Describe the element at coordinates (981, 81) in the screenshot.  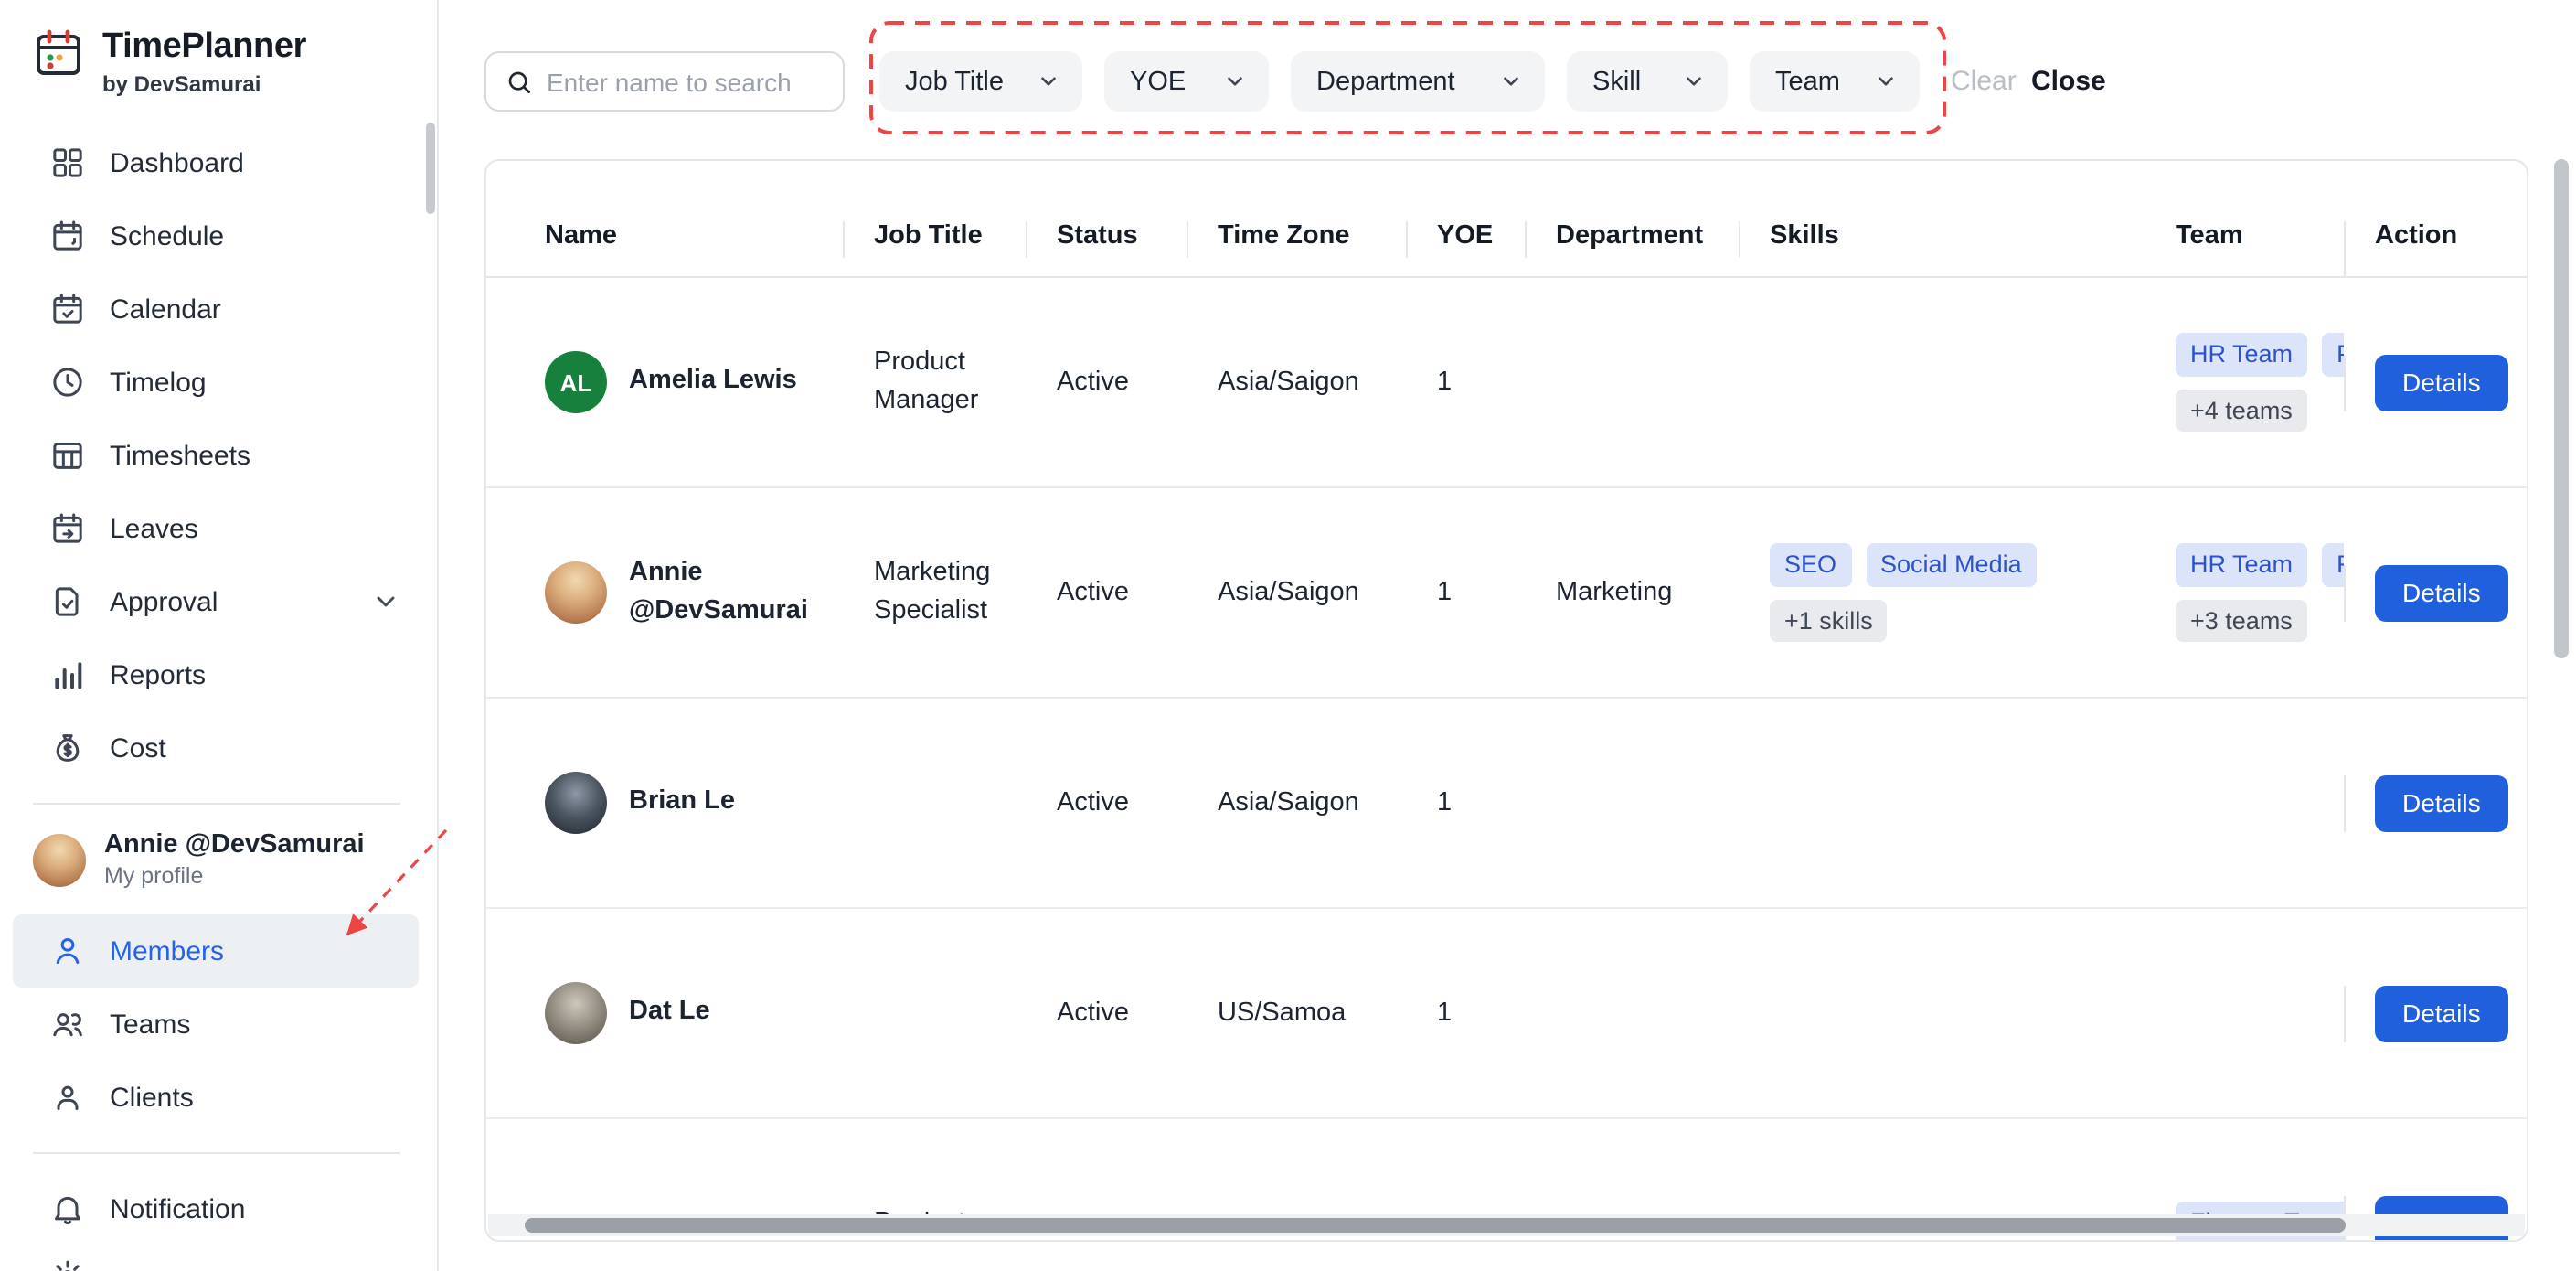
I see `filter-job-title: Job Title` at that location.